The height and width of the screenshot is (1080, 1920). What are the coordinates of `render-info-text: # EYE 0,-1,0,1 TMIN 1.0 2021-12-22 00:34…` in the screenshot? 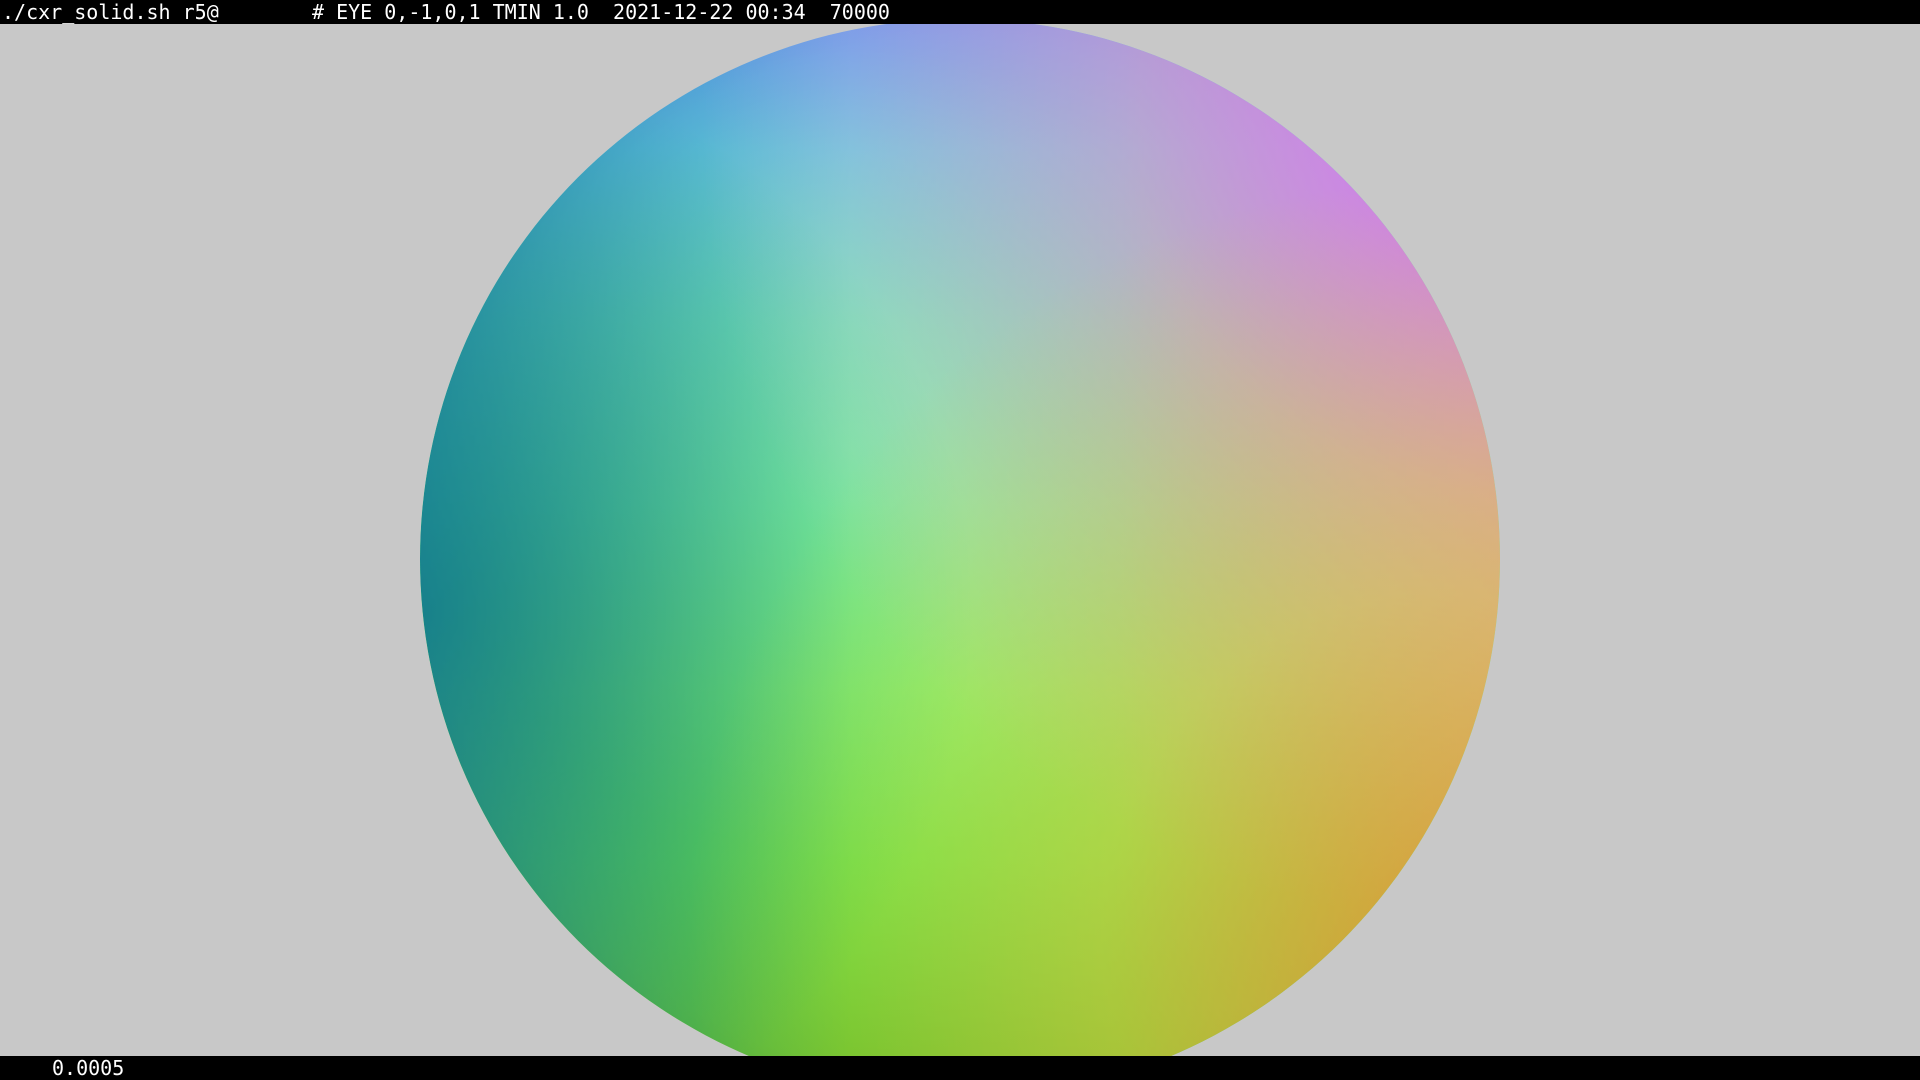 It's located at (601, 12).